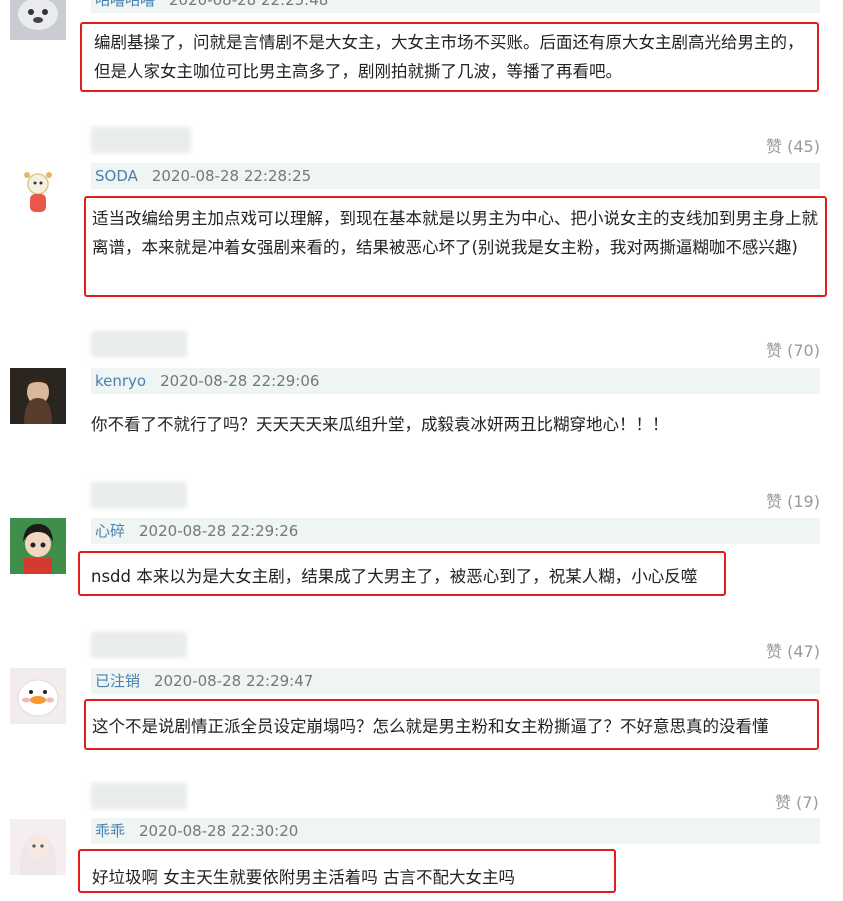 This screenshot has width=843, height=901. Describe the element at coordinates (793, 349) in the screenshot. I see `like-button: 赞 (70)` at that location.